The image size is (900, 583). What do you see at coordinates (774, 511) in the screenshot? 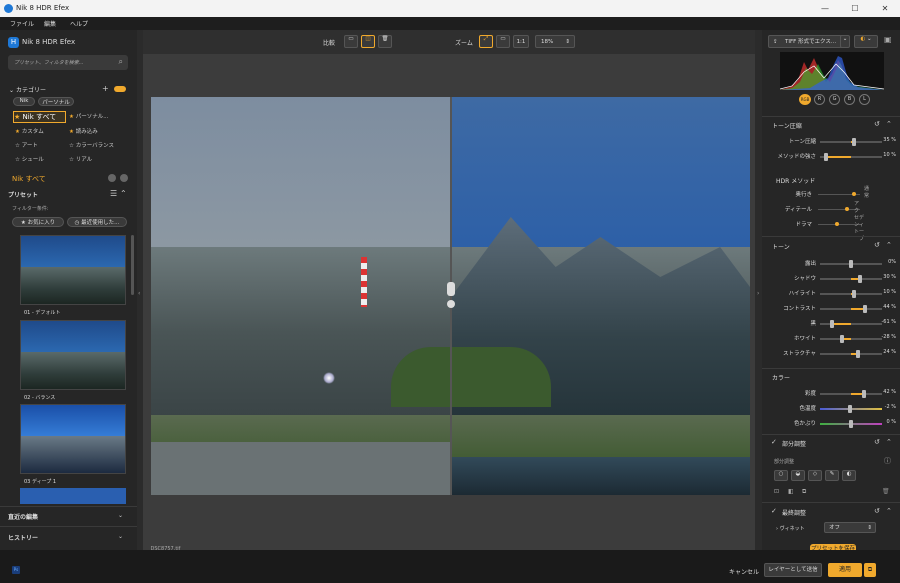
I see `finish-checkbox: ✓` at bounding box center [774, 511].